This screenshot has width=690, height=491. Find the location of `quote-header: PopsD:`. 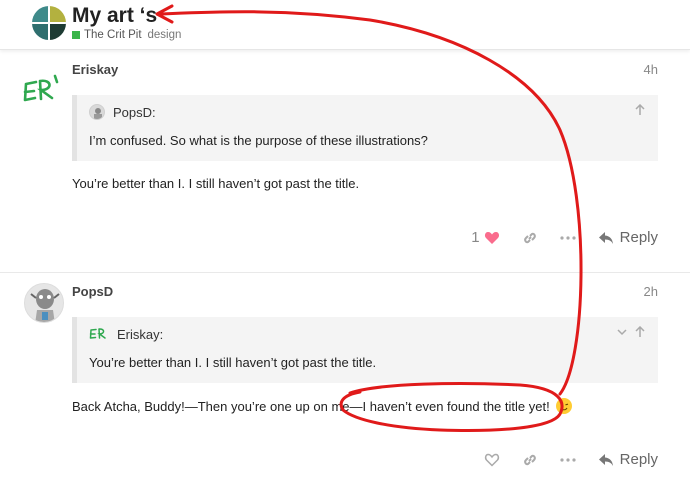

quote-header: PopsD: is located at coordinates (122, 112).